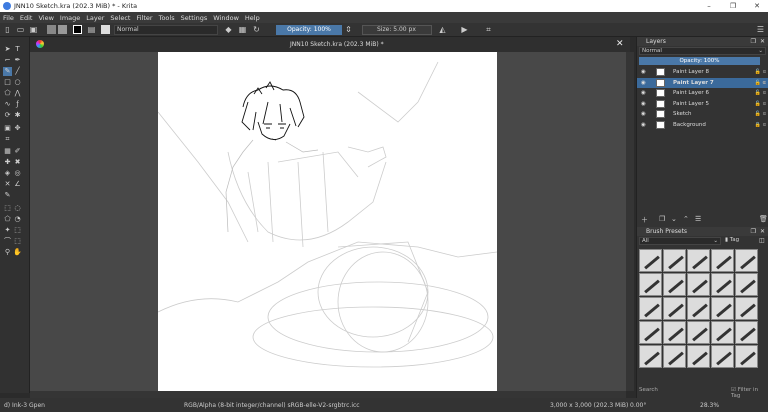 Image resolution: width=768 pixels, height=412 pixels. I want to click on blend-mode-select: Normal, so click(166, 30).